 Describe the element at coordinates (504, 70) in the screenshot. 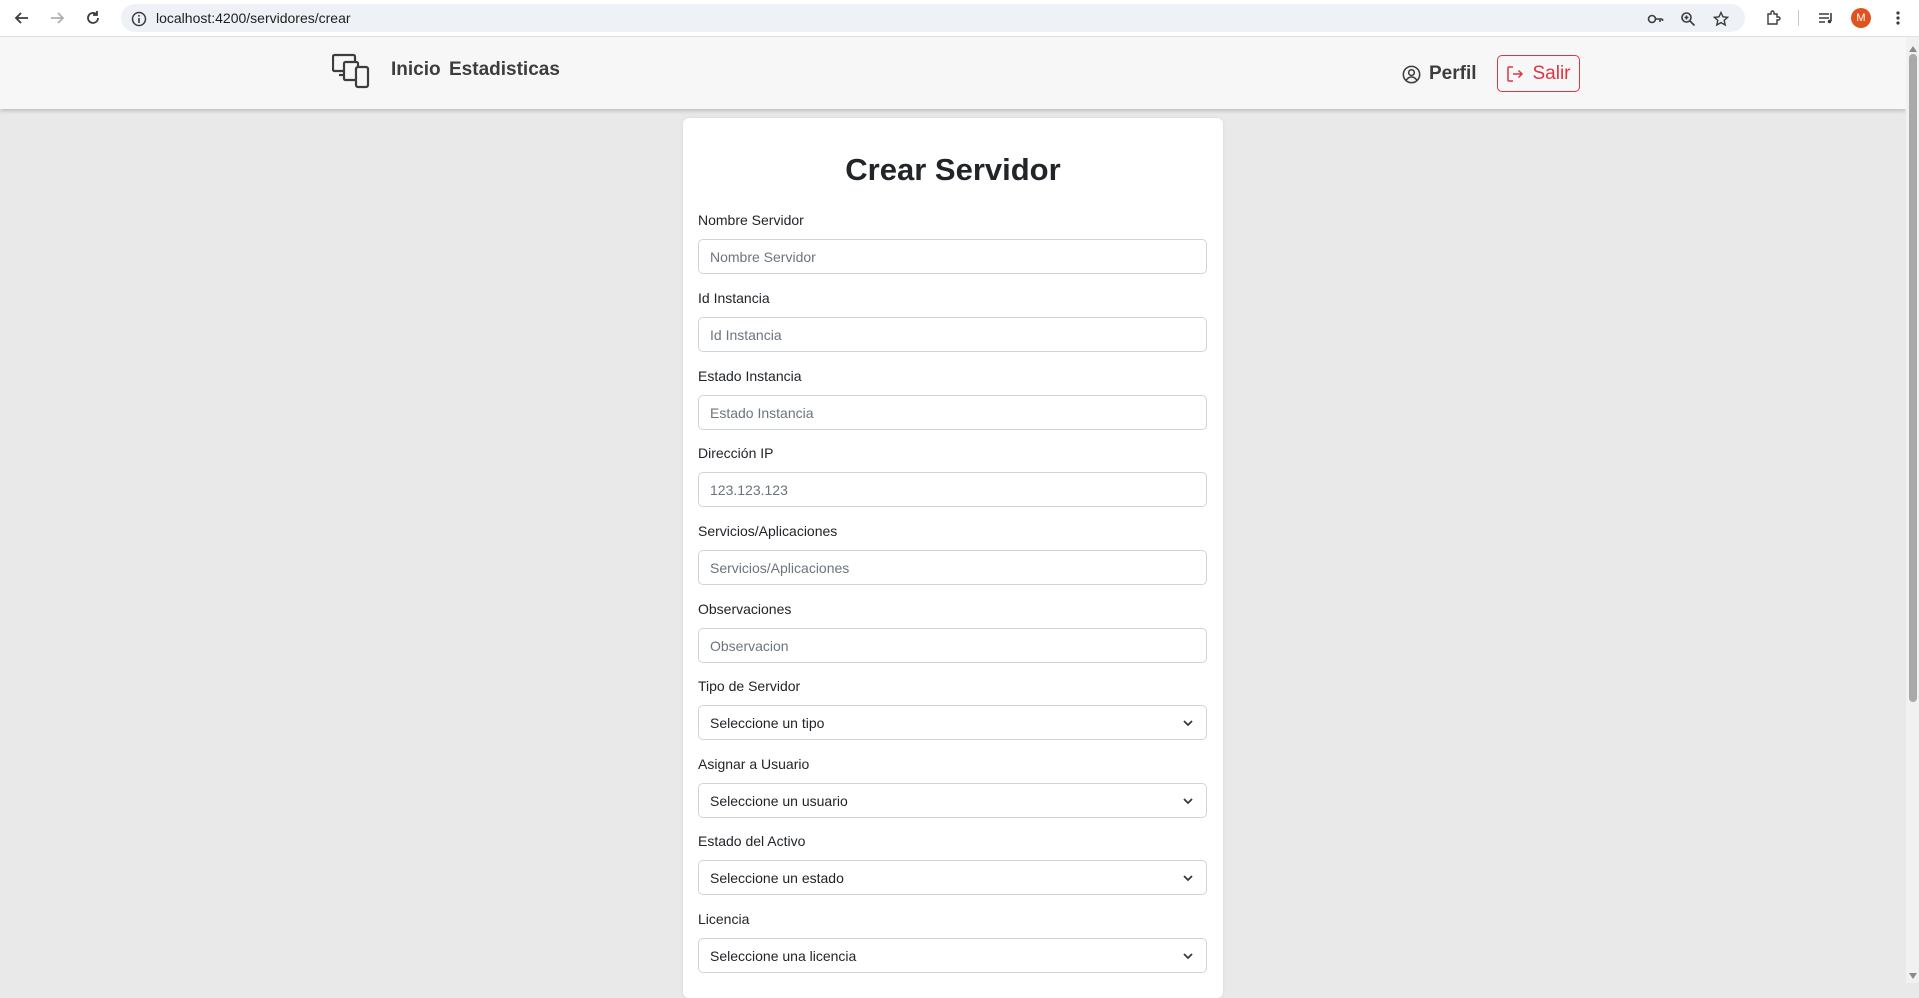

I see `nav-estadisticas-link: Estadisticas` at that location.